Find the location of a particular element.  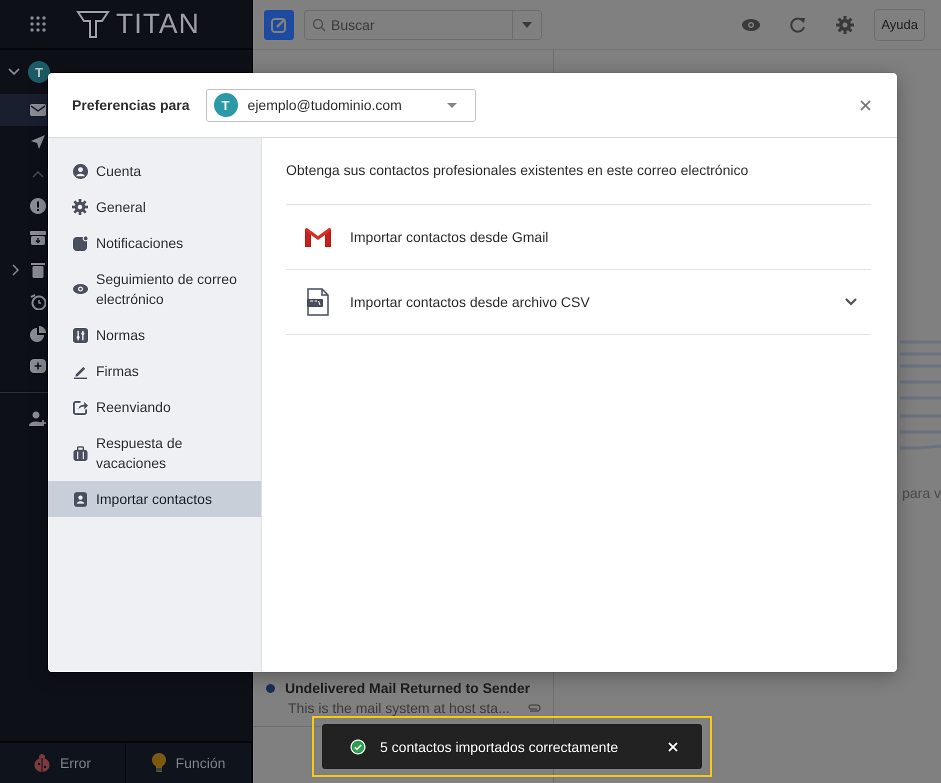

logo-icon is located at coordinates (93, 24).